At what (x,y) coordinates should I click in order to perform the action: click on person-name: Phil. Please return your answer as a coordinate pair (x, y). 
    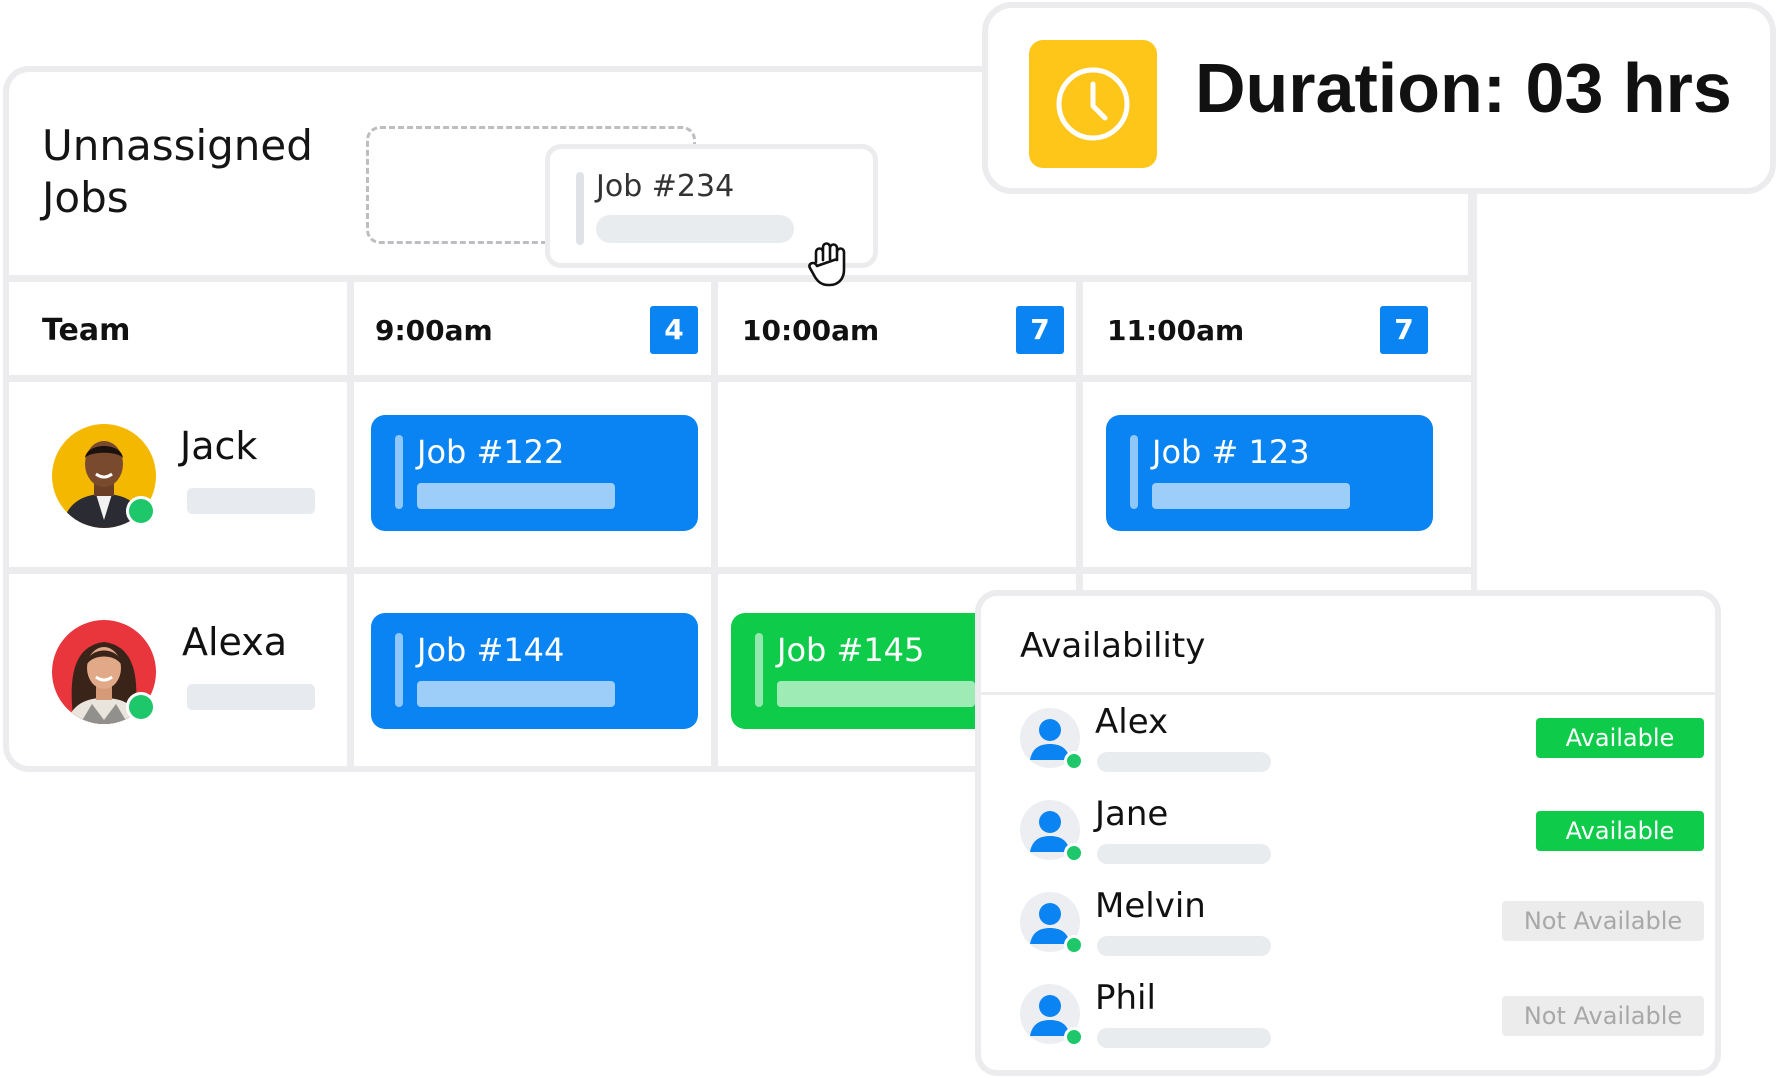
    Looking at the image, I should click on (1125, 998).